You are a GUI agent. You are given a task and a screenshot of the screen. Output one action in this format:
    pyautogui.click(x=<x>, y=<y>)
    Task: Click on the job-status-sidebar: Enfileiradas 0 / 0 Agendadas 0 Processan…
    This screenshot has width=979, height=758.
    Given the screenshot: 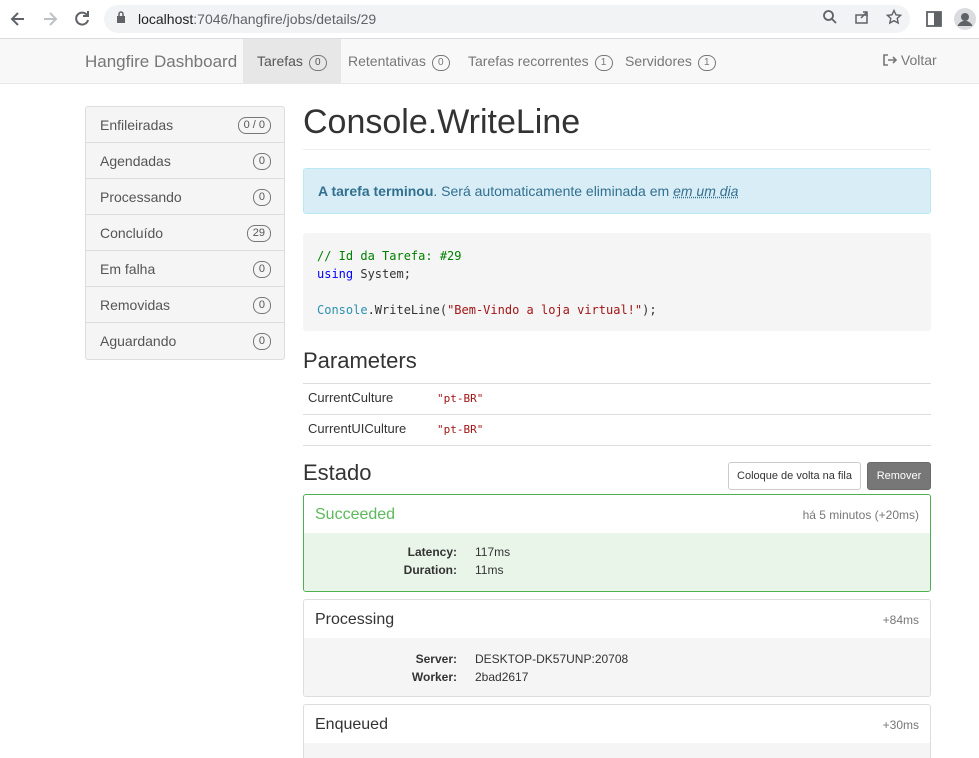 What is the action you would take?
    pyautogui.click(x=185, y=233)
    